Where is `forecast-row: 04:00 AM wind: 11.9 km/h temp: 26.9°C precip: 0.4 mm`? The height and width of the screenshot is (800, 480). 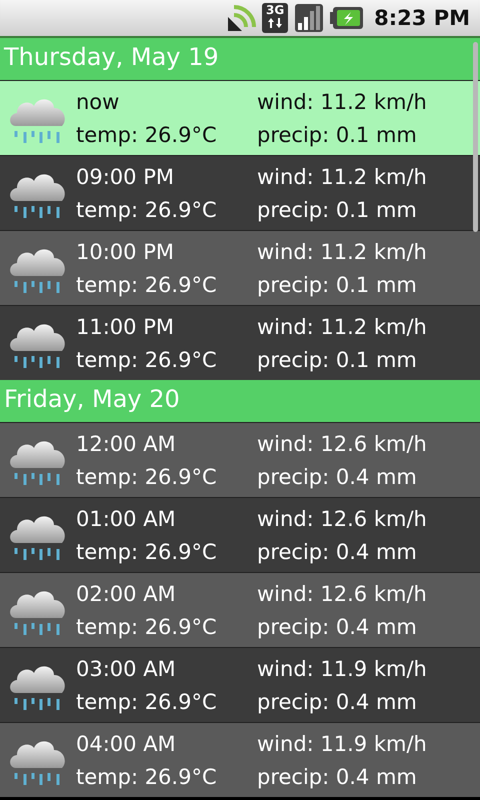 forecast-row: 04:00 AM wind: 11.9 km/h temp: 26.9°C precip: 0.4 mm is located at coordinates (240, 759).